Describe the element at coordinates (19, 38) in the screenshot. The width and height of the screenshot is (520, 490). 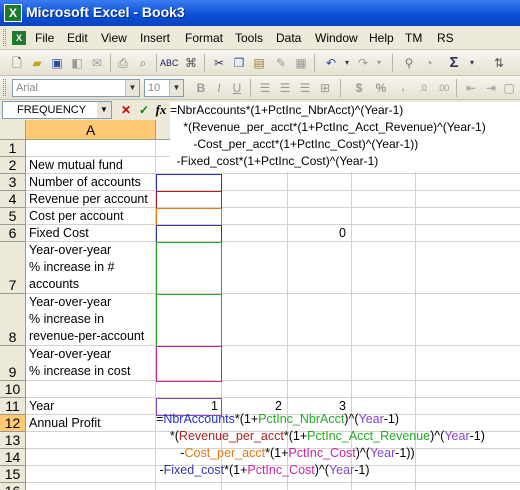
I see `workbook-icon: X` at that location.